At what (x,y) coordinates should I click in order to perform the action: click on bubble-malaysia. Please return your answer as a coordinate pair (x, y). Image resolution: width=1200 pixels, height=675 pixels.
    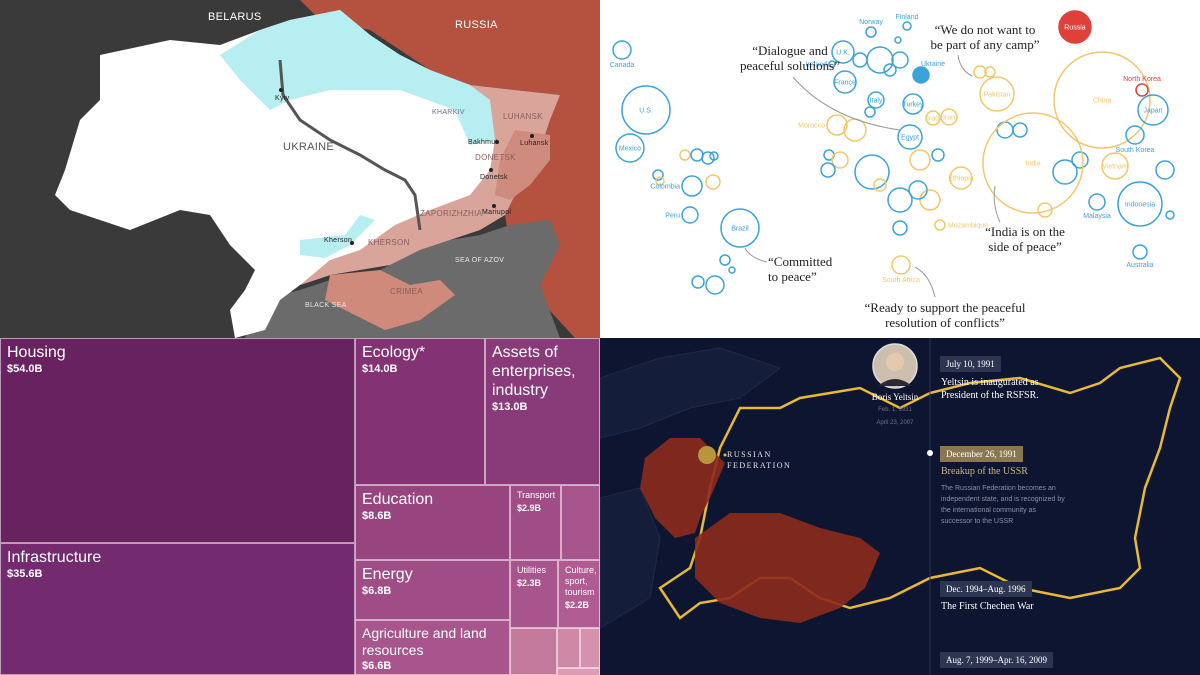
    Looking at the image, I should click on (1097, 202).